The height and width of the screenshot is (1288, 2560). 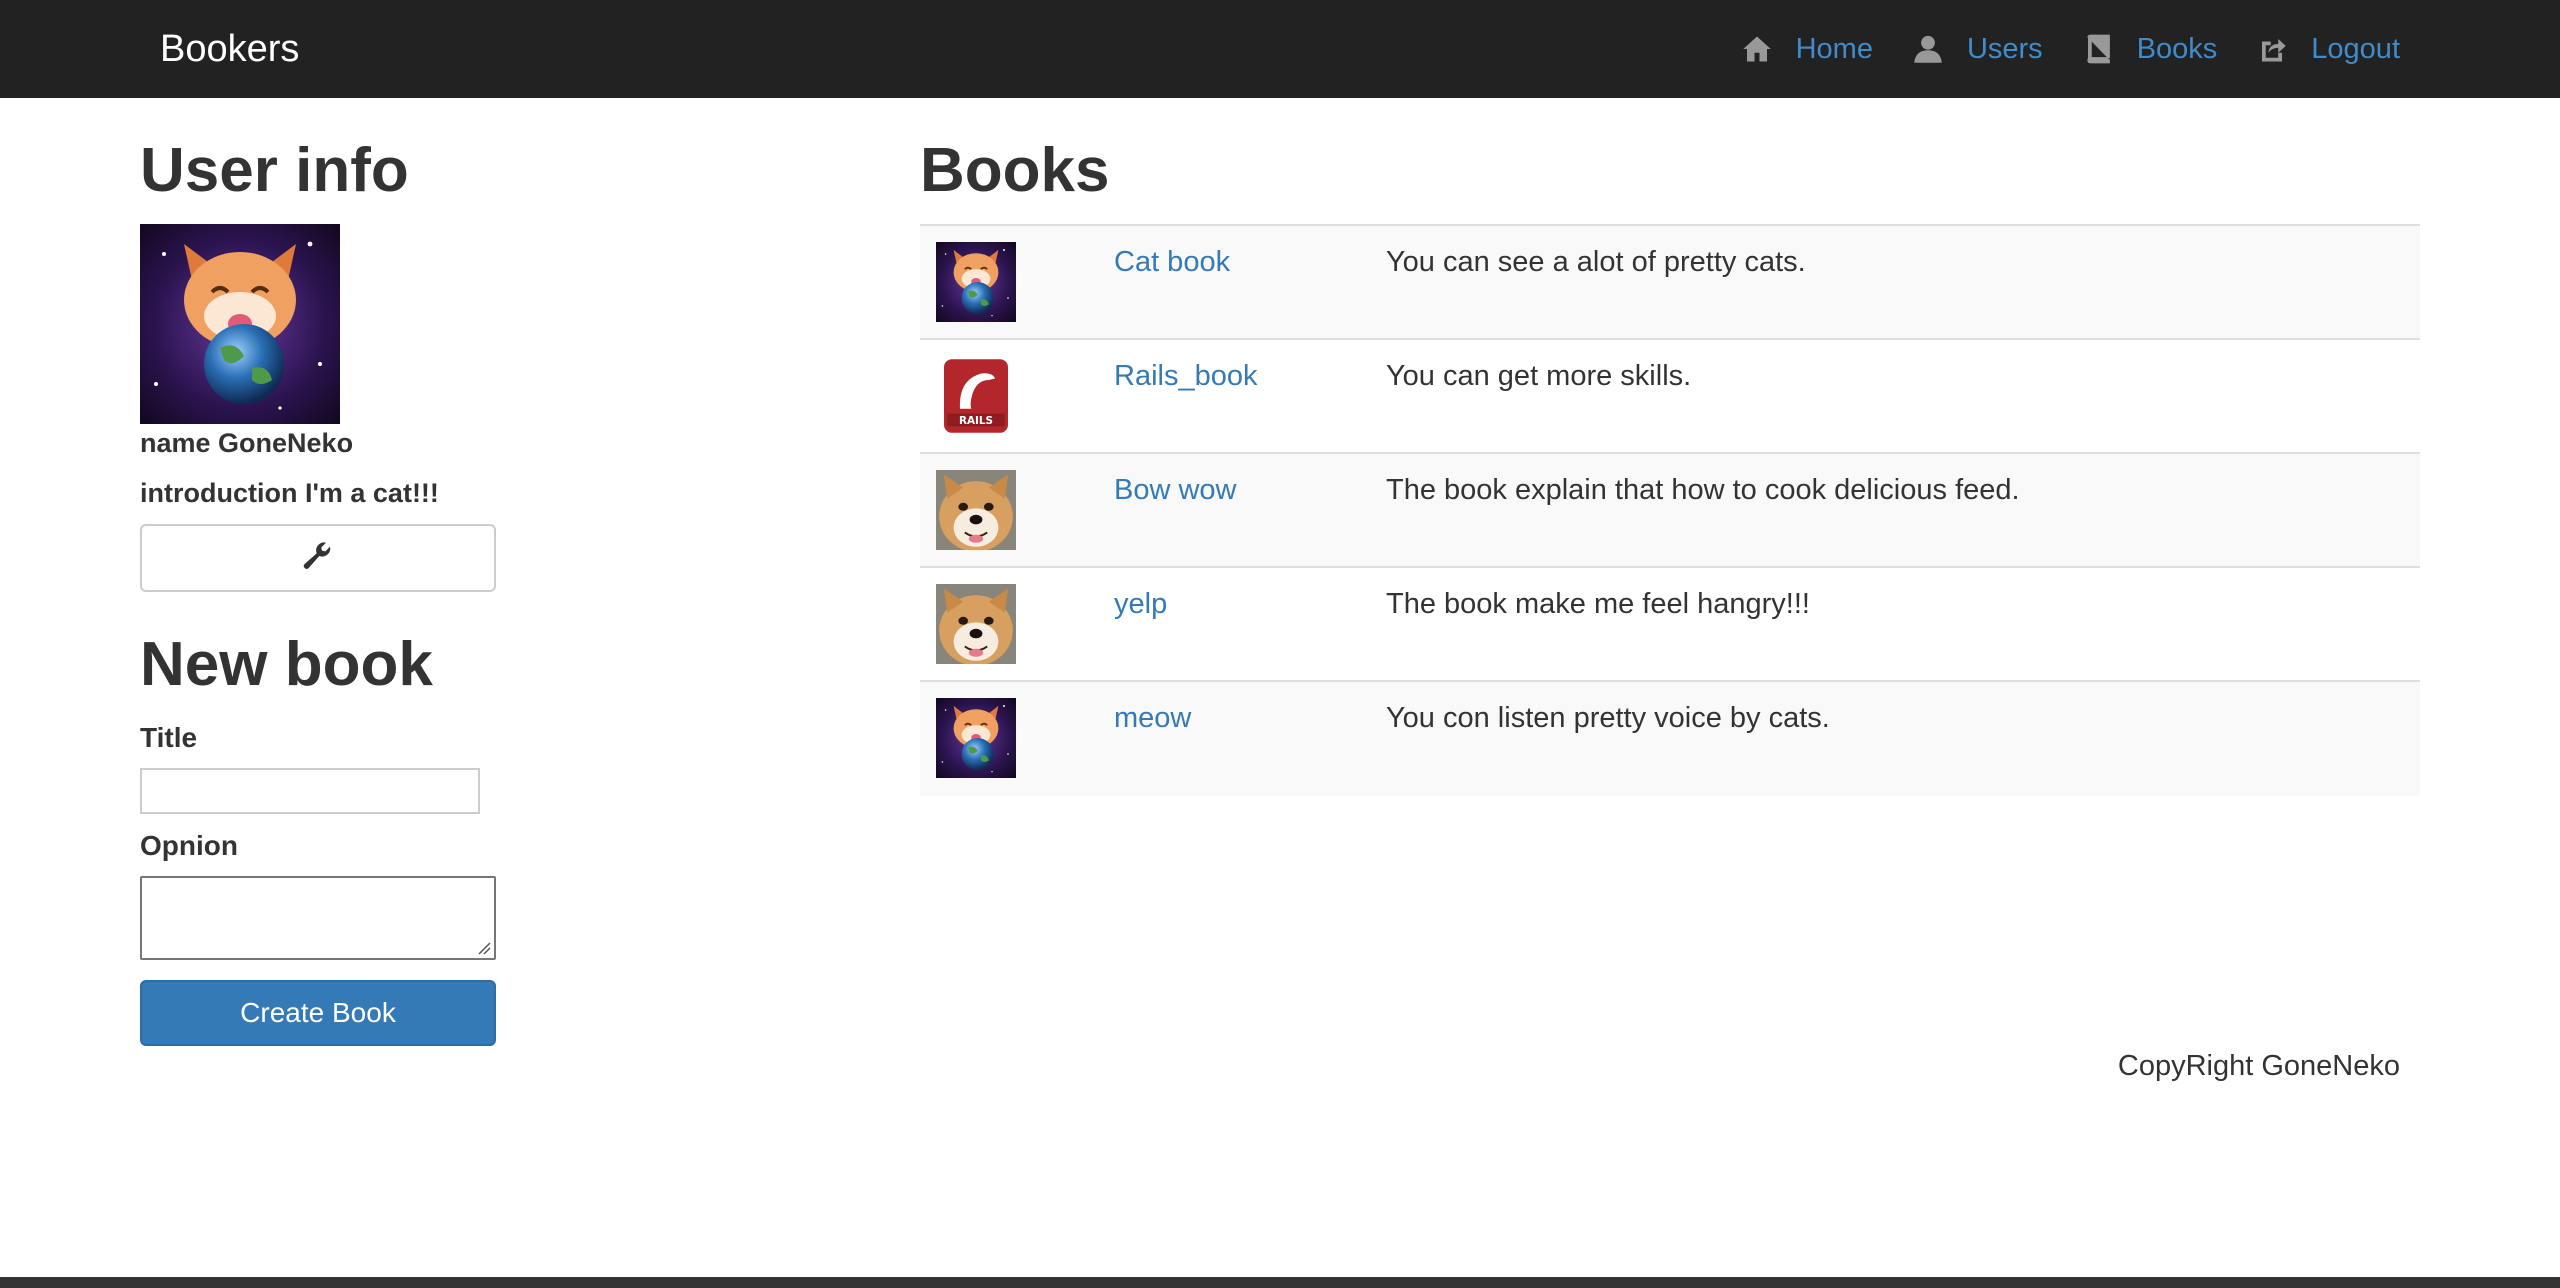 I want to click on avatar, so click(x=240, y=324).